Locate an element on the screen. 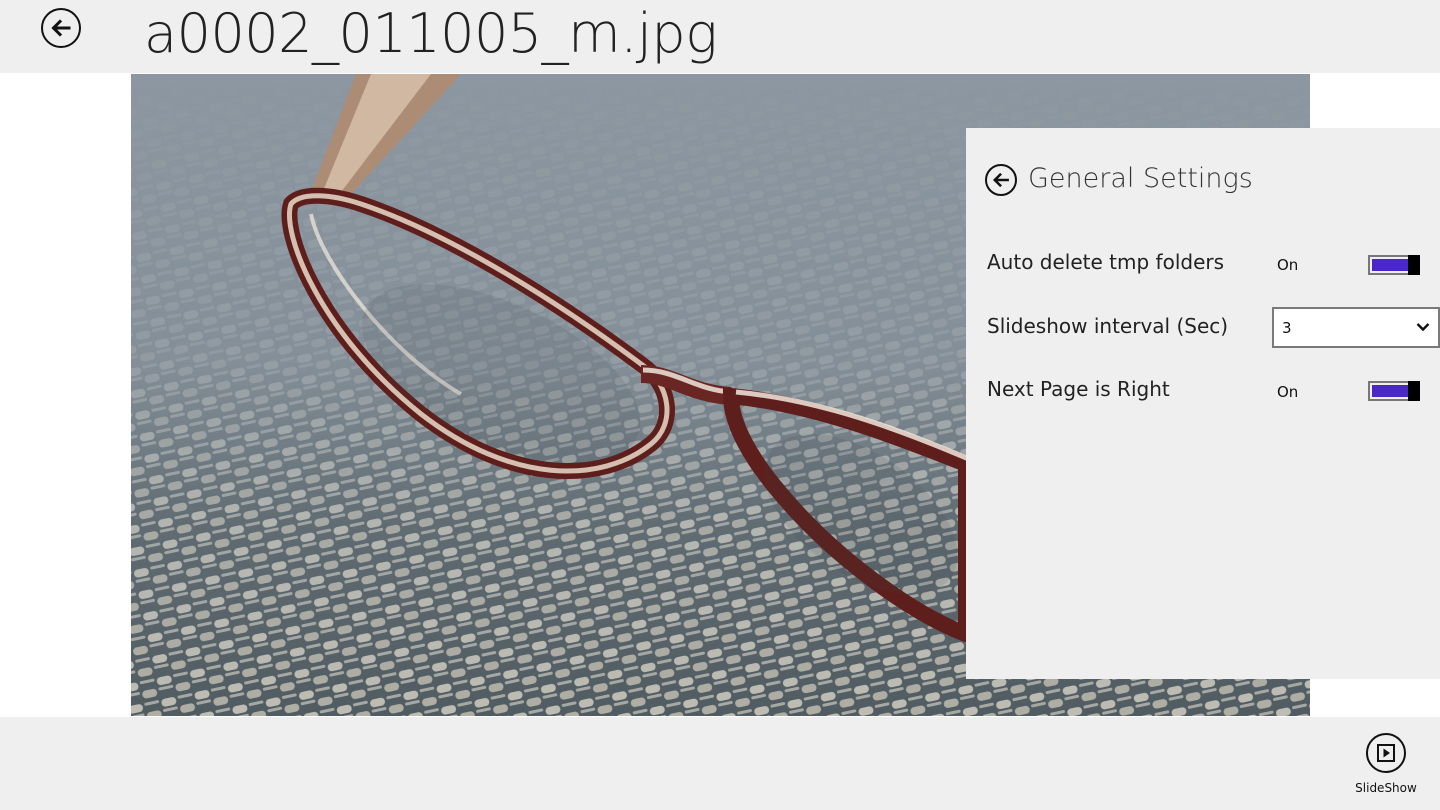 This screenshot has height=810, width=1440. auto-delete-label: Auto delete tmp folders is located at coordinates (1106, 262).